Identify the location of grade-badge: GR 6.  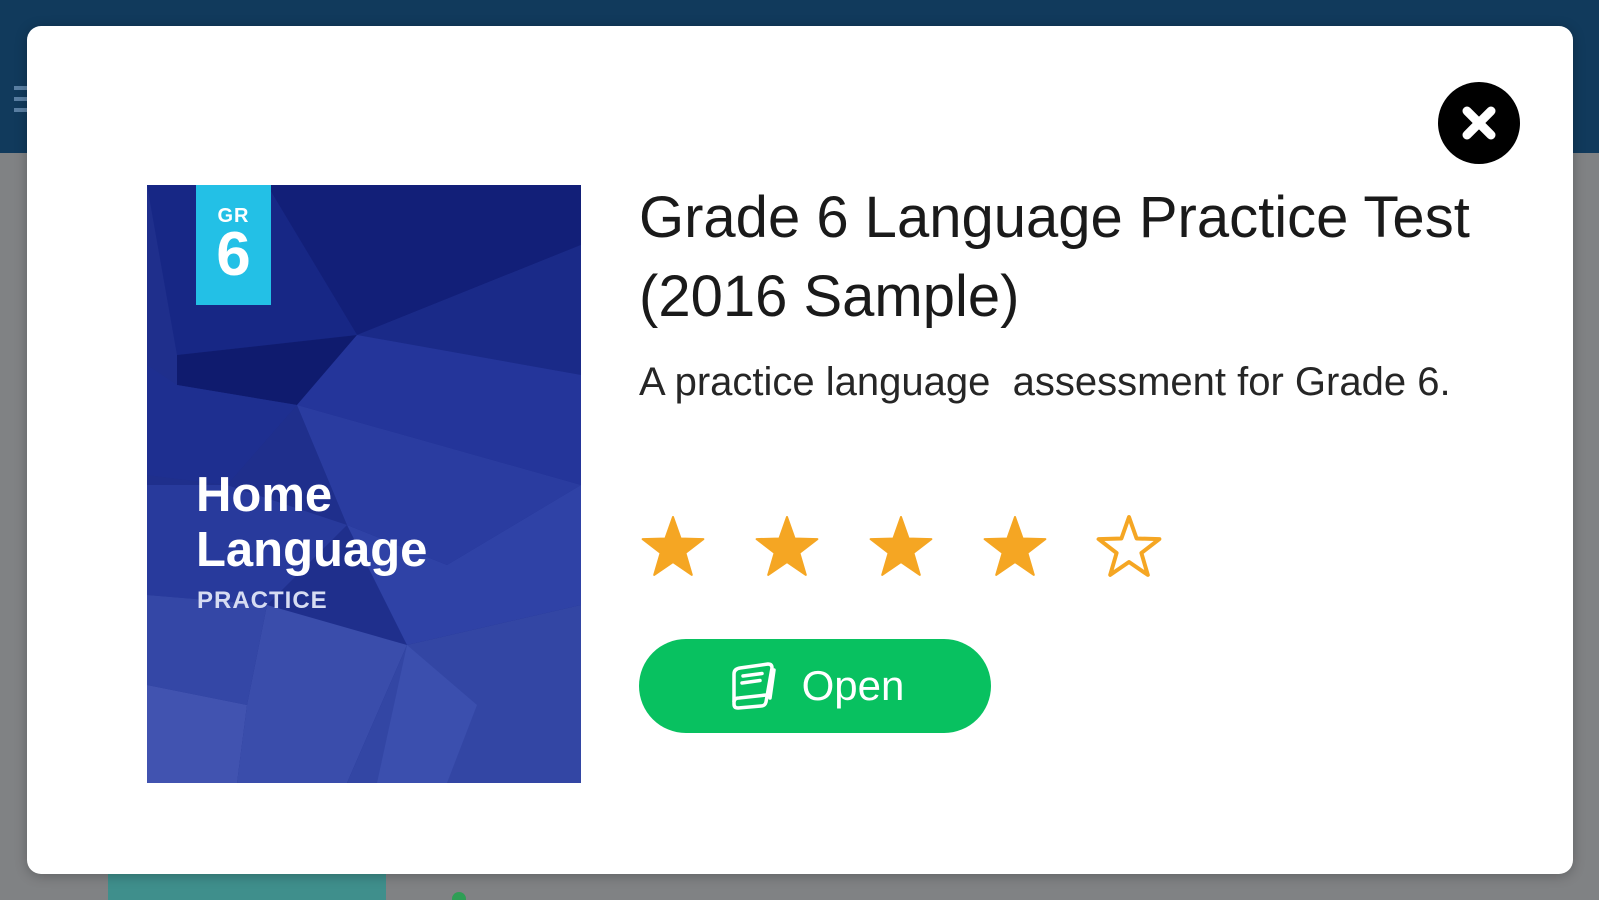
(233, 245).